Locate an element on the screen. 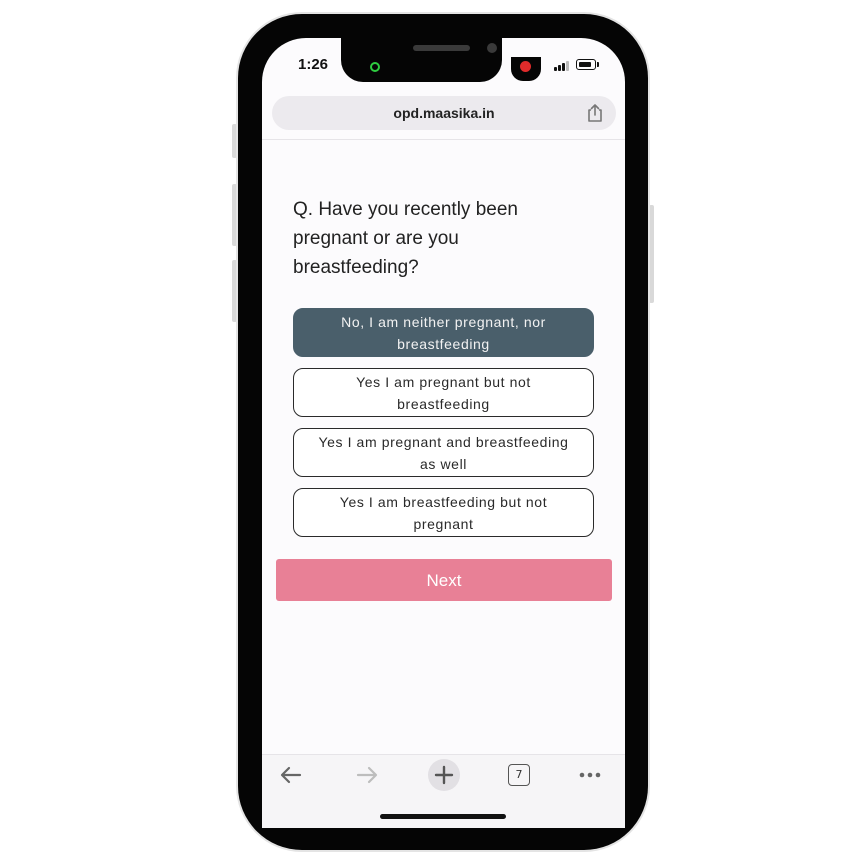  plus-icon is located at coordinates (444, 775).